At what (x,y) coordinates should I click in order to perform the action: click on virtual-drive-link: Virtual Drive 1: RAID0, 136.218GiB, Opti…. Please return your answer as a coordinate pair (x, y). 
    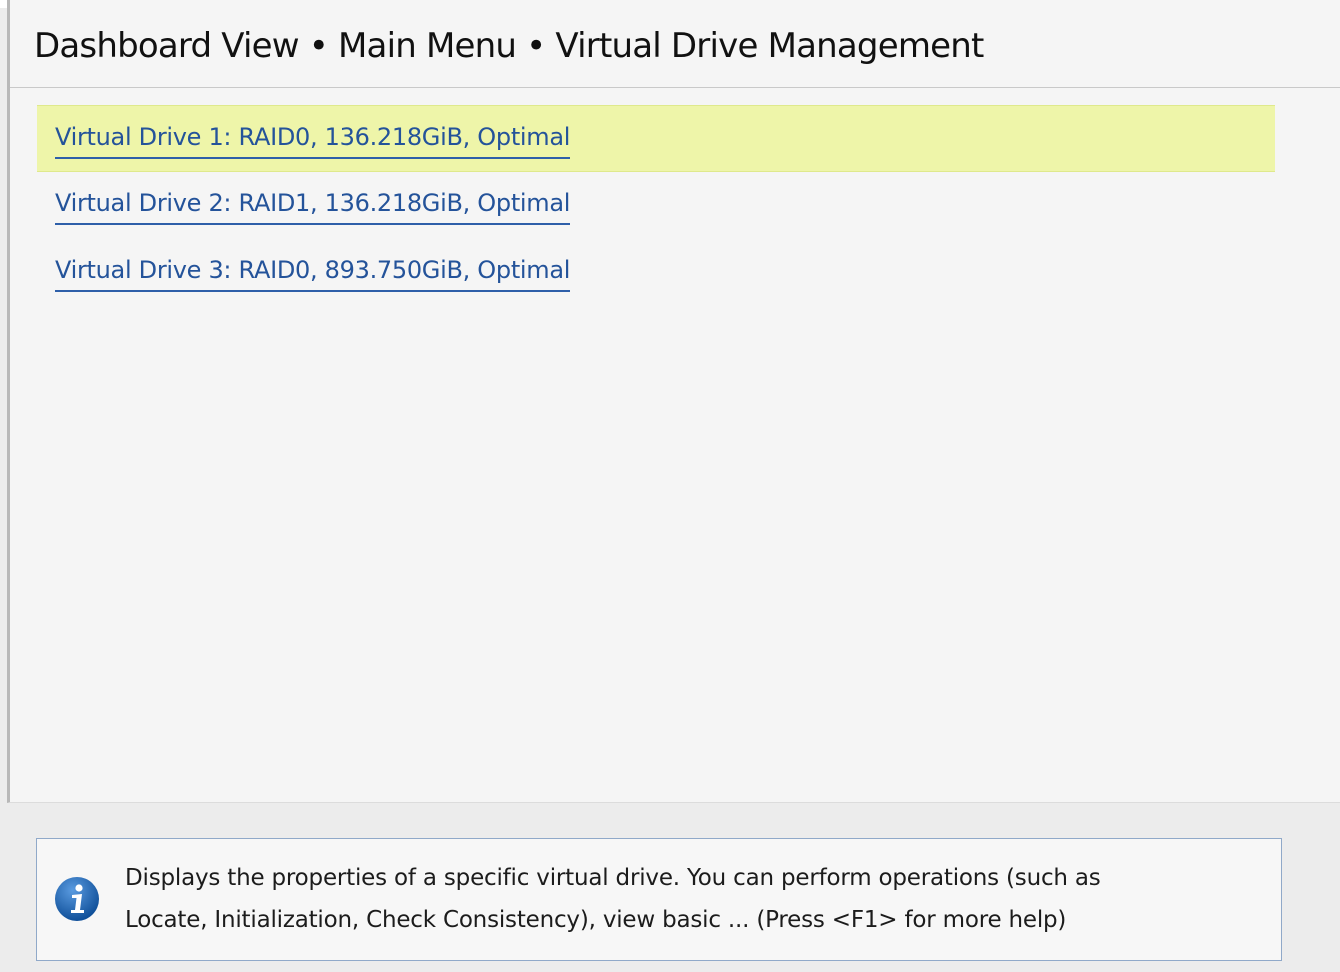
    Looking at the image, I should click on (312, 141).